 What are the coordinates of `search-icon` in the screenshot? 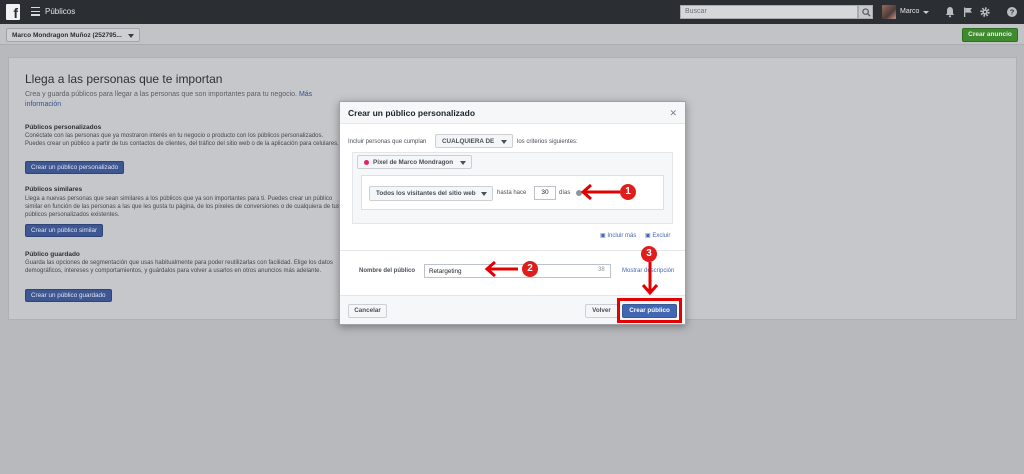 It's located at (866, 12).